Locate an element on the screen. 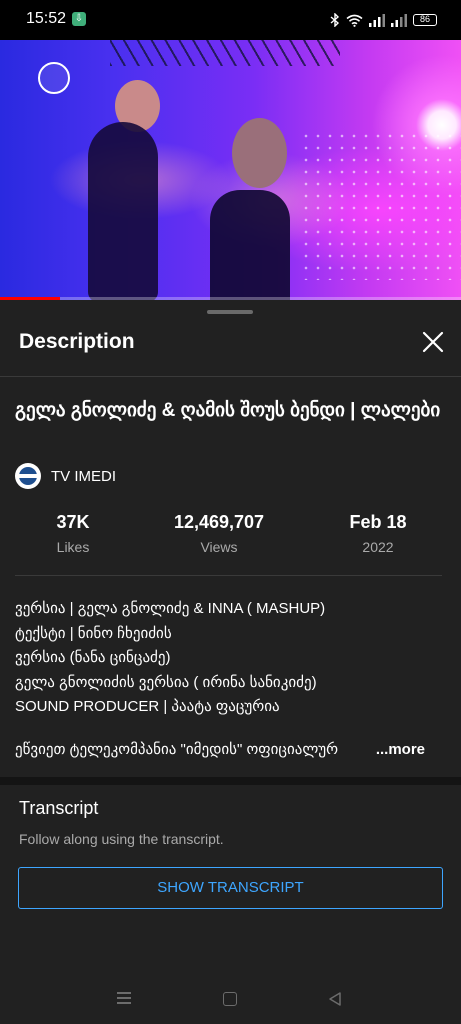  likes-label: Likes is located at coordinates (73, 547).